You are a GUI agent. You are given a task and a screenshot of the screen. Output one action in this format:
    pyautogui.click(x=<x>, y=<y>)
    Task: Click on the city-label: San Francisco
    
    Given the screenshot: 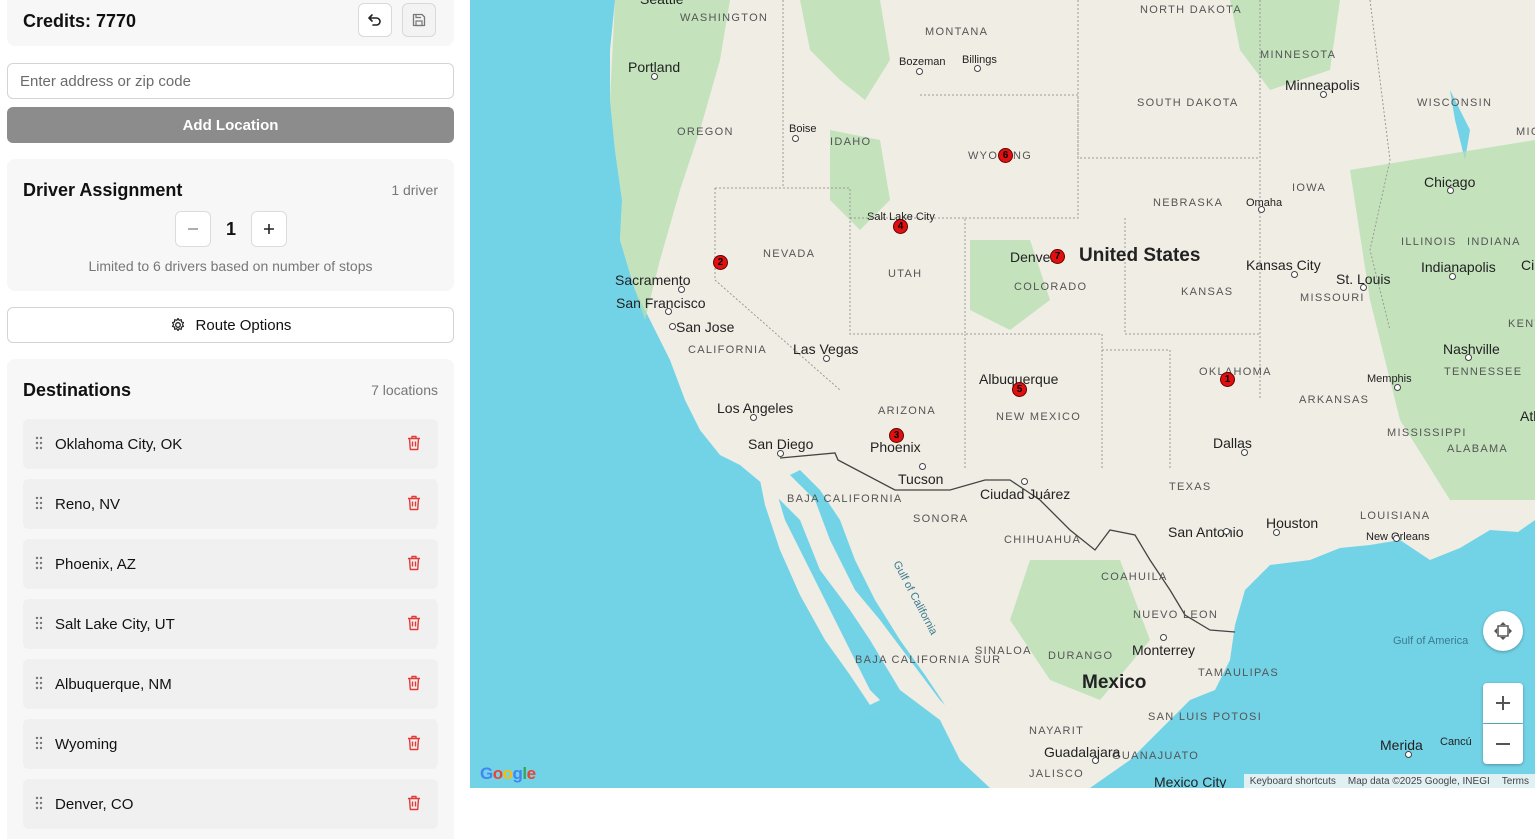 What is the action you would take?
    pyautogui.click(x=661, y=303)
    